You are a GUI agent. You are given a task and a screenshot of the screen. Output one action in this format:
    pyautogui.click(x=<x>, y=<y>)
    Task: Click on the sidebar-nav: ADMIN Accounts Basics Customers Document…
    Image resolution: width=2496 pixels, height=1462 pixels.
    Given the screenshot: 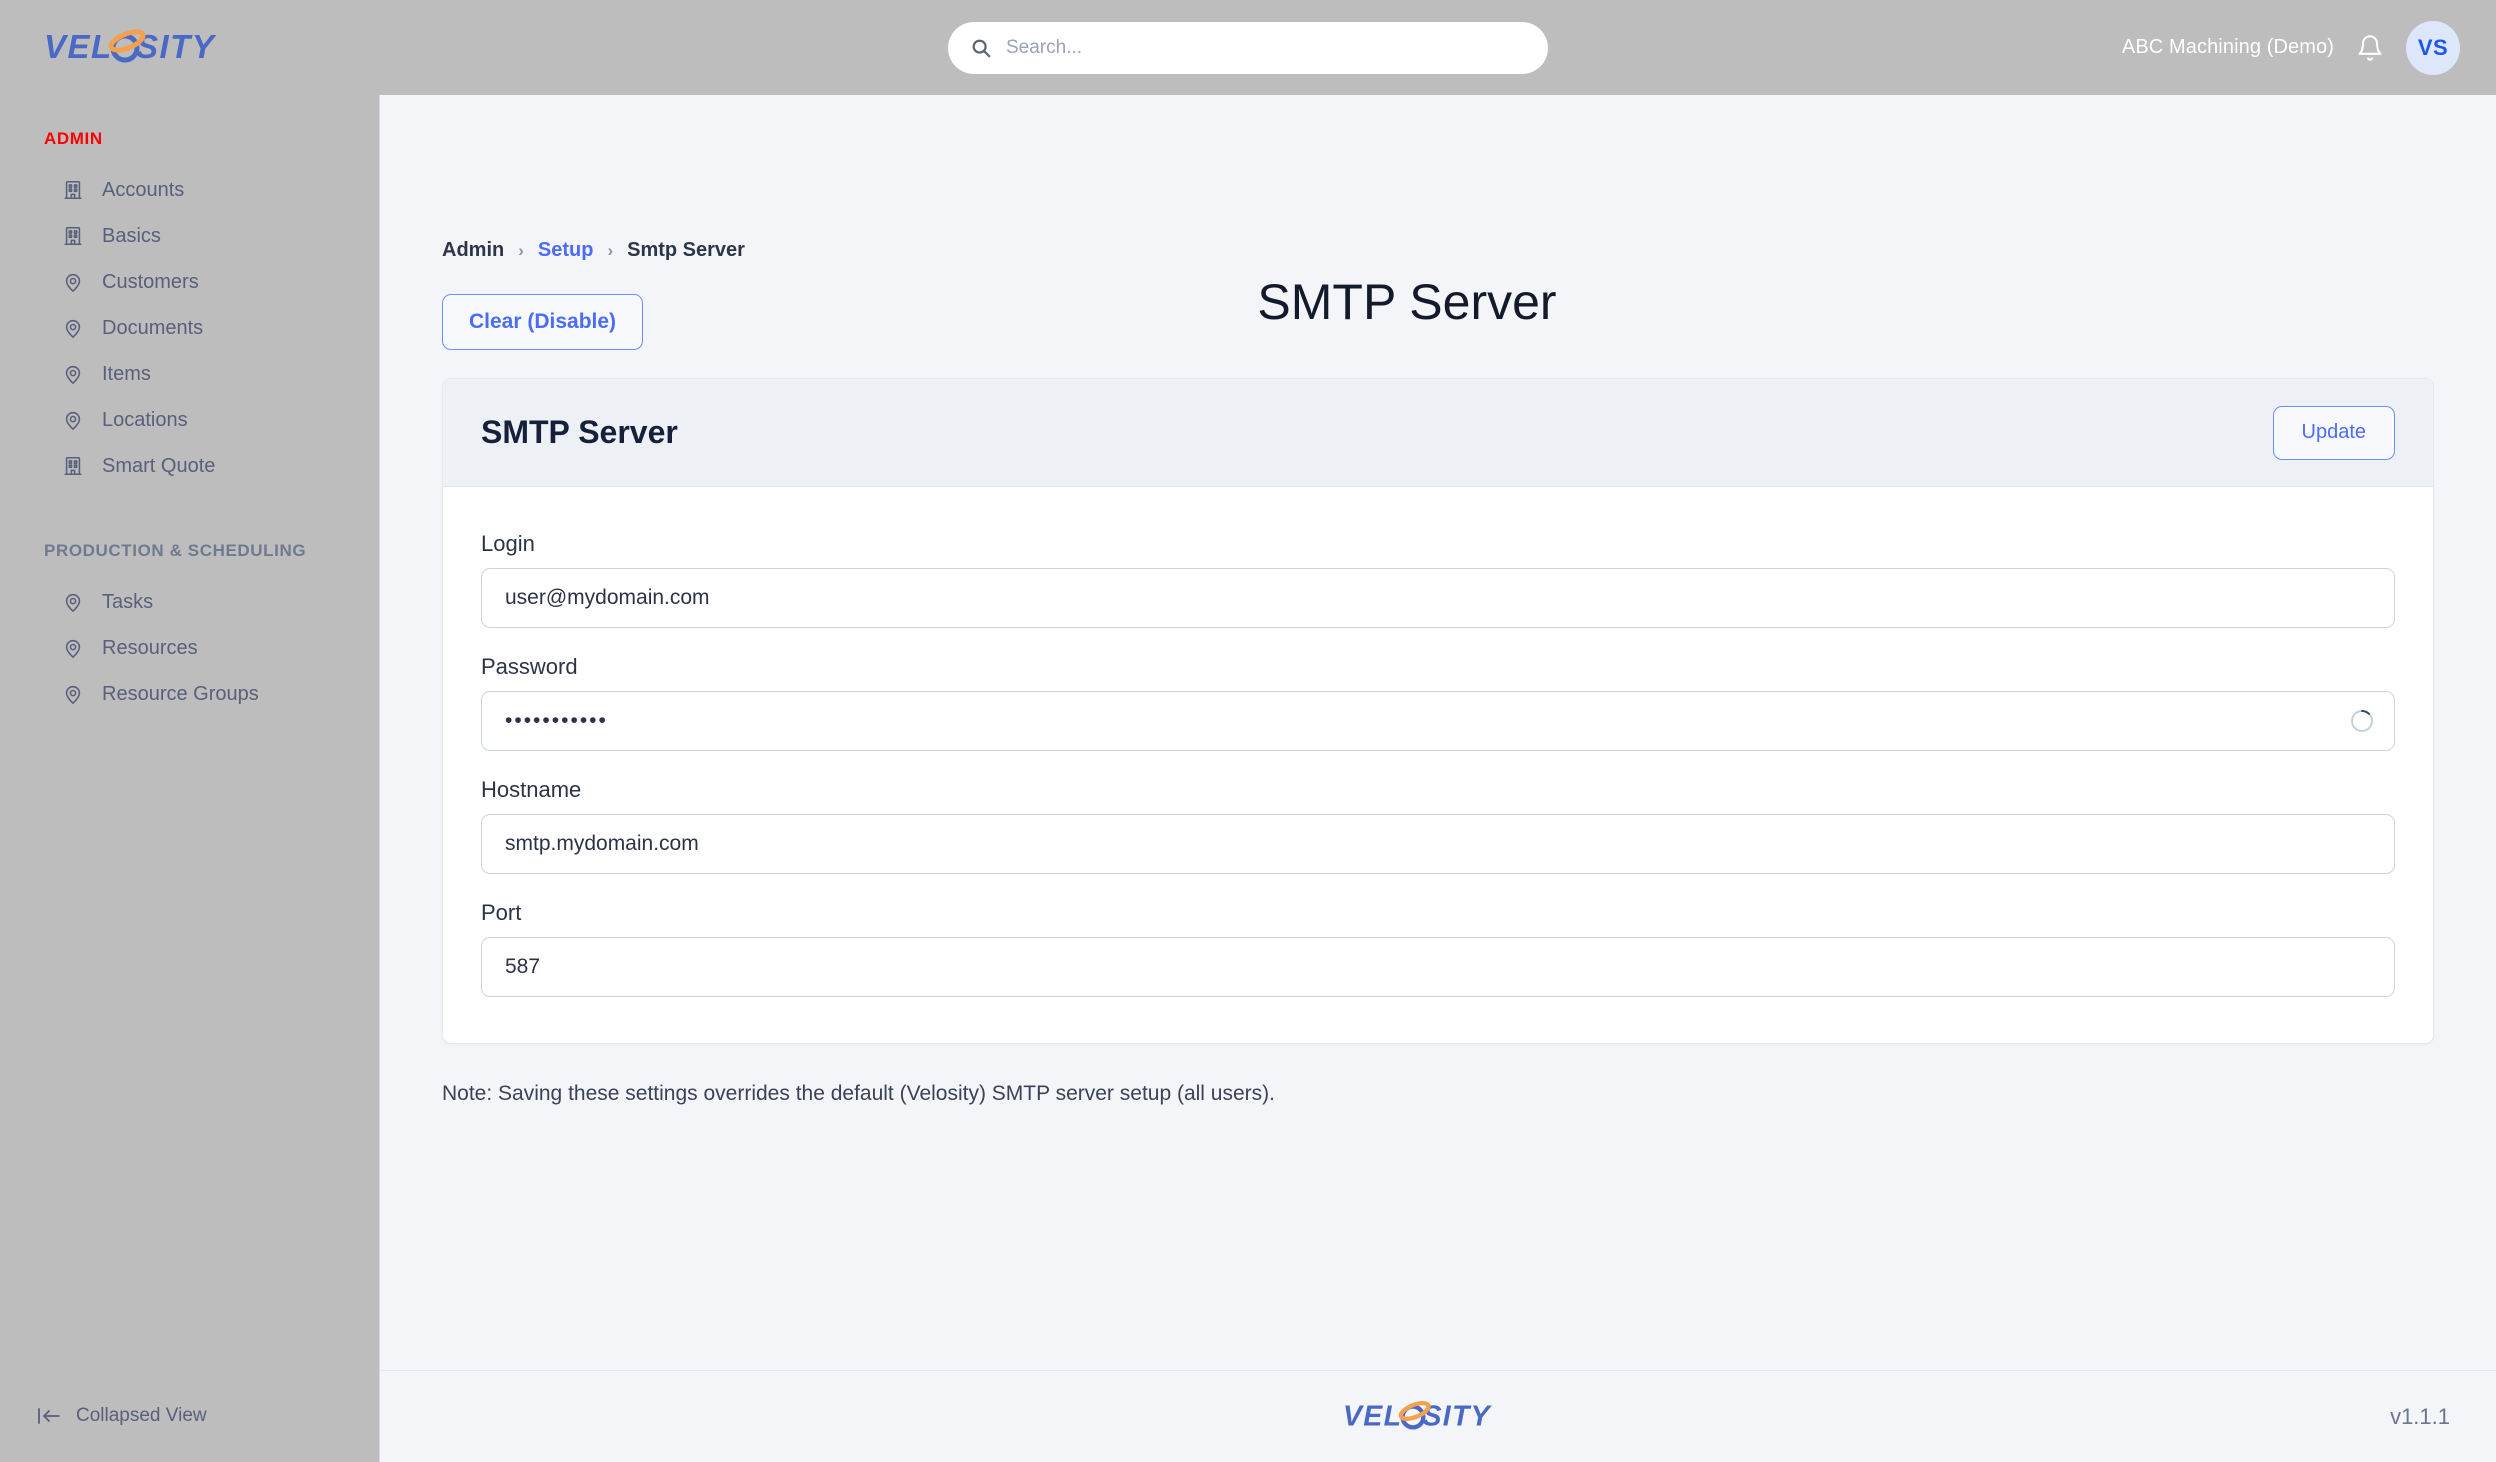 What is the action you would take?
    pyautogui.click(x=189, y=732)
    